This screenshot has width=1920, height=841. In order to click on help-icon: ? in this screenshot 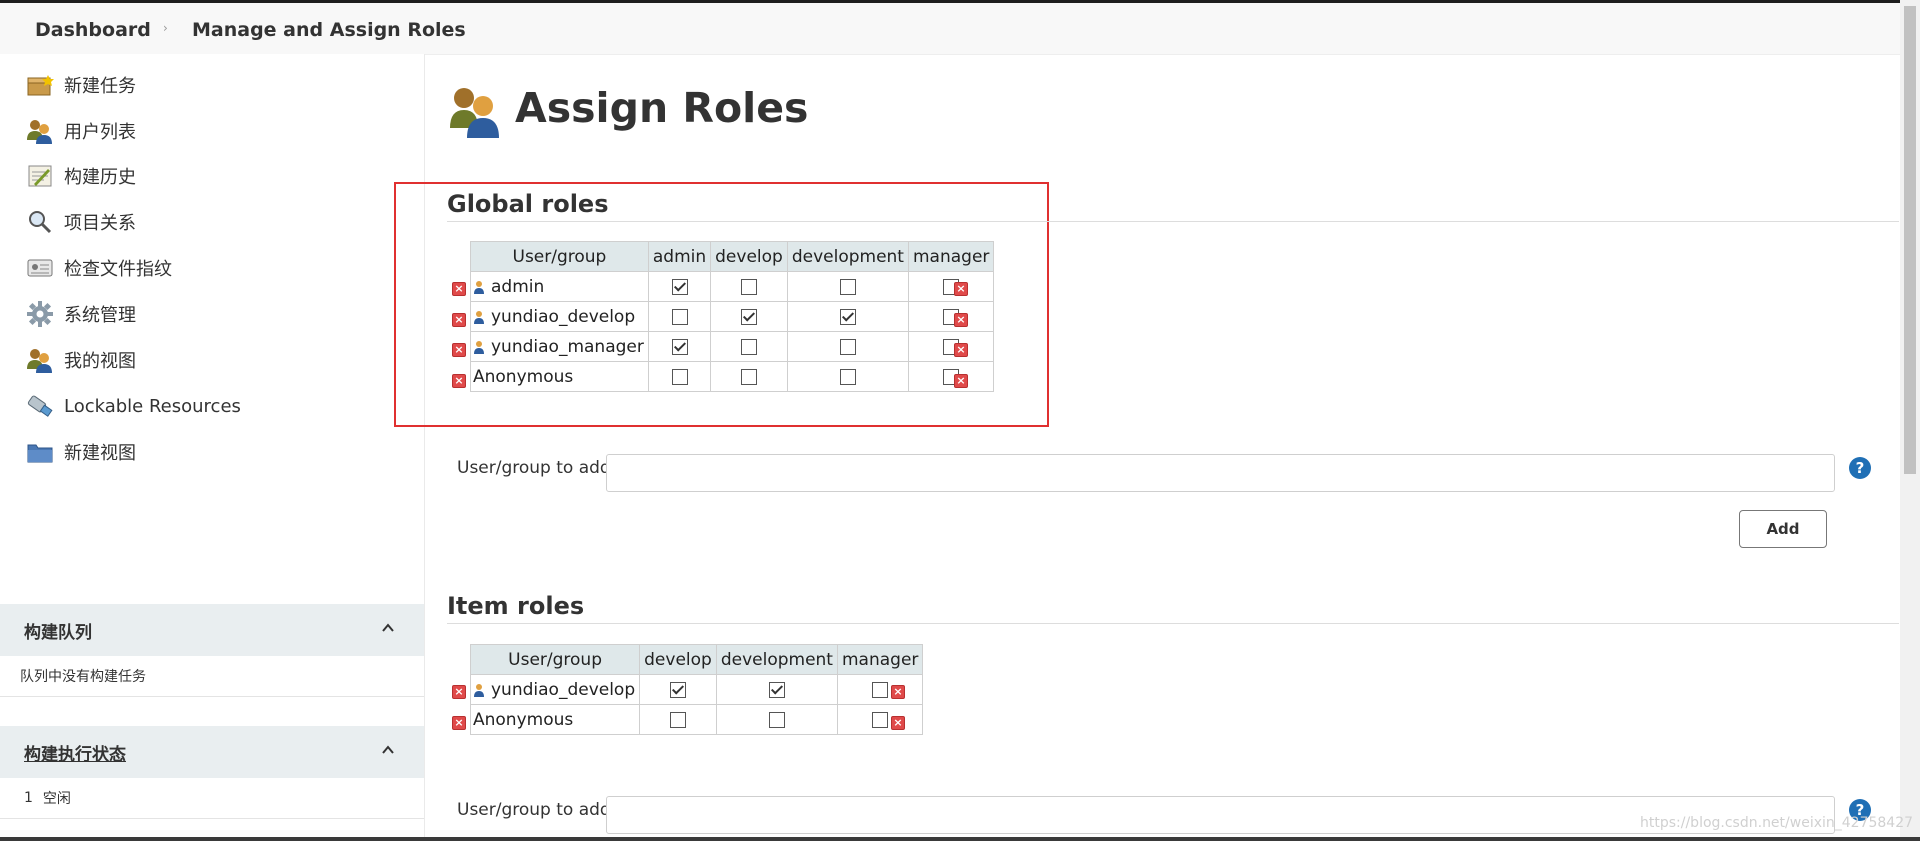, I will do `click(1860, 468)`.